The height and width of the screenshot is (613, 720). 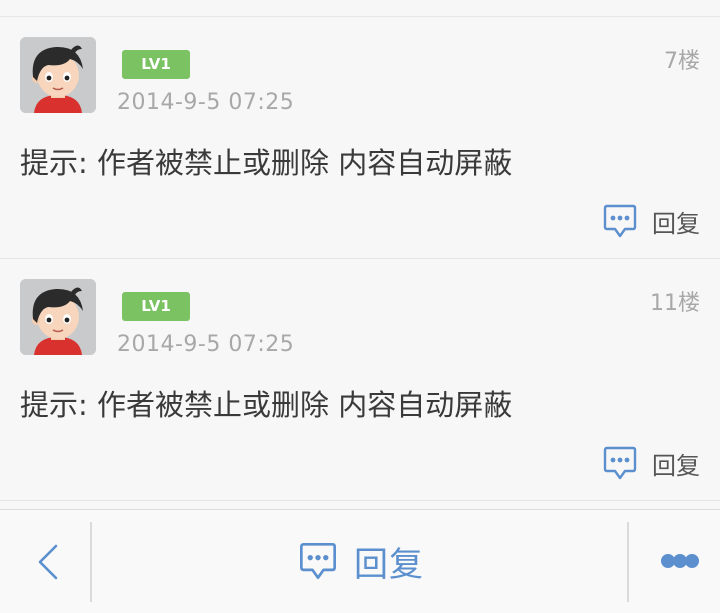 I want to click on chevron-left-icon, so click(x=48, y=562).